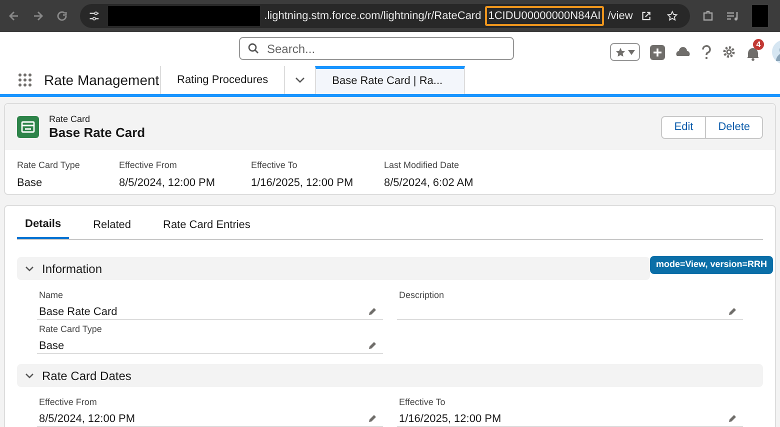 The height and width of the screenshot is (427, 780). I want to click on action-button: Edit, so click(683, 127).